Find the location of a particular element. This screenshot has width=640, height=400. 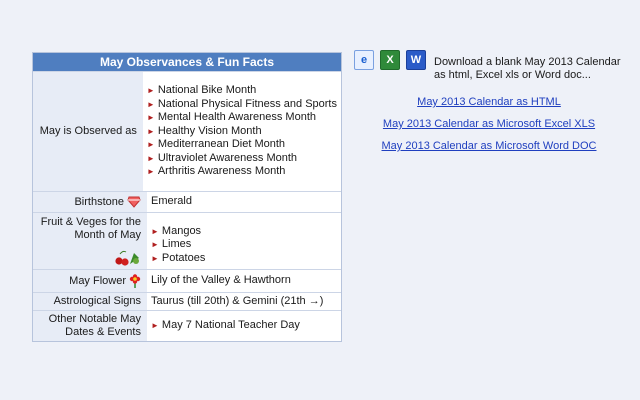

cherries-icon is located at coordinates (127, 258).